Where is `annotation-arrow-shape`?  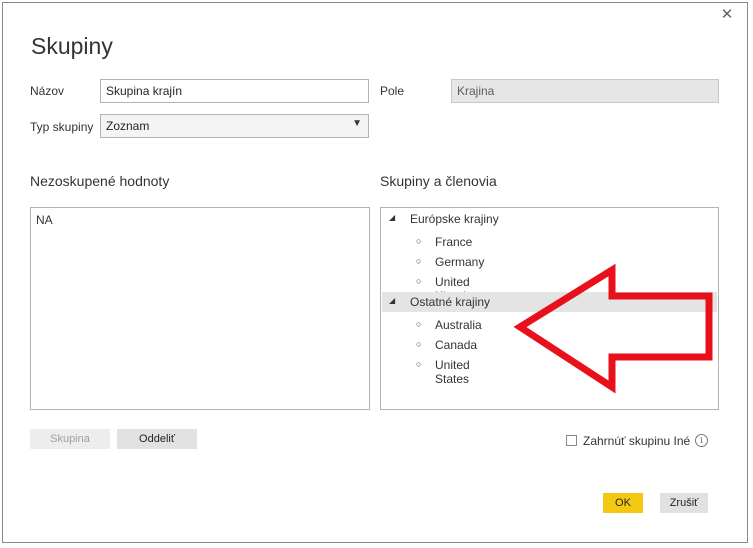 annotation-arrow-shape is located at coordinates (613, 328).